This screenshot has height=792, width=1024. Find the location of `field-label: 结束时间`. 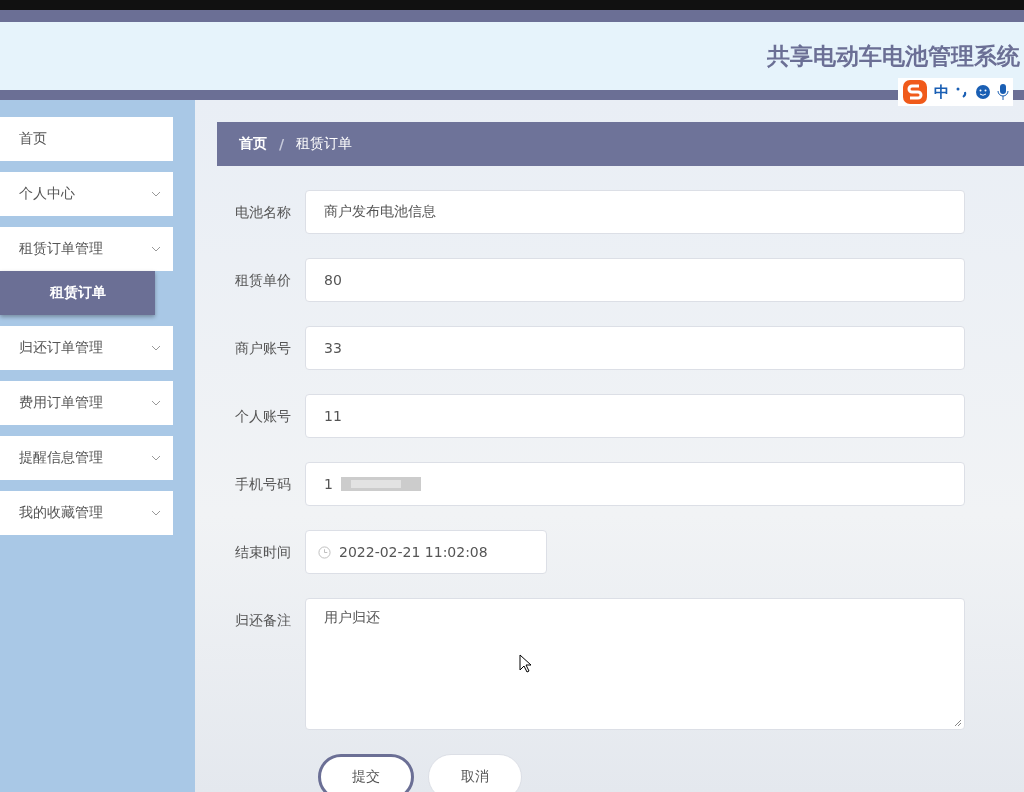

field-label: 结束时间 is located at coordinates (263, 552).